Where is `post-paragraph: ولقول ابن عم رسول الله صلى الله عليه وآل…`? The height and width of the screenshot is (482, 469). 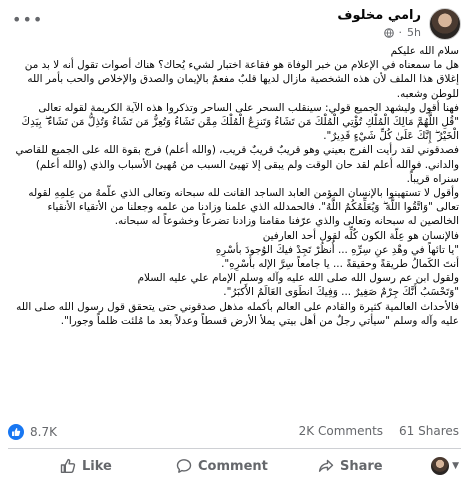 post-paragraph: ولقول ابن عم رسول الله صلى الله عليه وآل… is located at coordinates (298, 278).